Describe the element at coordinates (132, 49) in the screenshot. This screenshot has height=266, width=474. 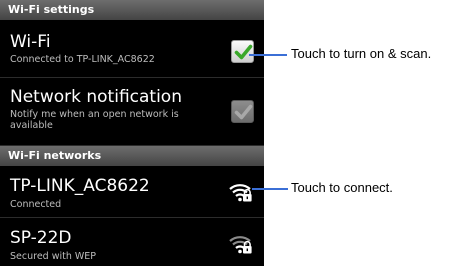
I see `wifi-toggle-row: Wi-Fi Connected to TP-LINK_AC8622` at that location.